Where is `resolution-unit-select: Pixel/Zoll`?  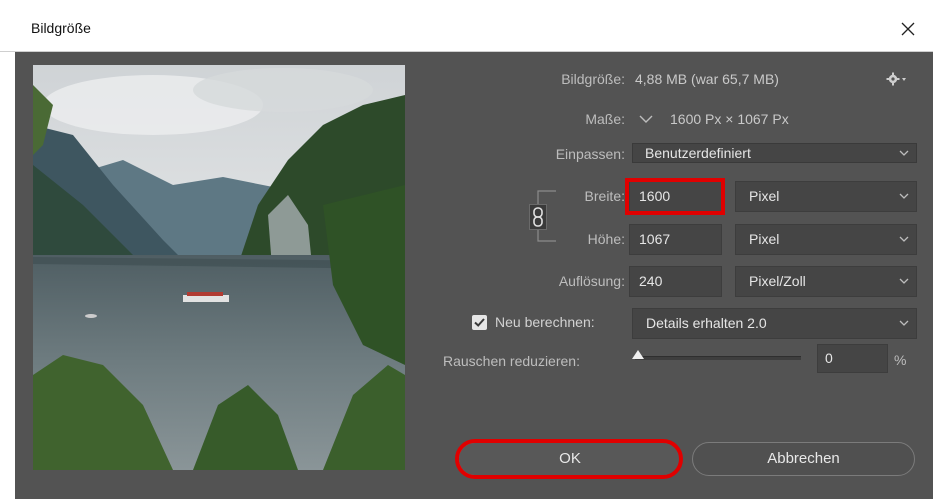 resolution-unit-select: Pixel/Zoll is located at coordinates (826, 281).